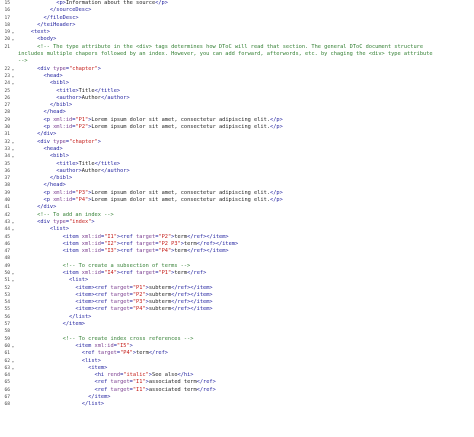 This screenshot has width=474, height=437. I want to click on code-line: 25 <title>Title</title>, so click(237, 91).